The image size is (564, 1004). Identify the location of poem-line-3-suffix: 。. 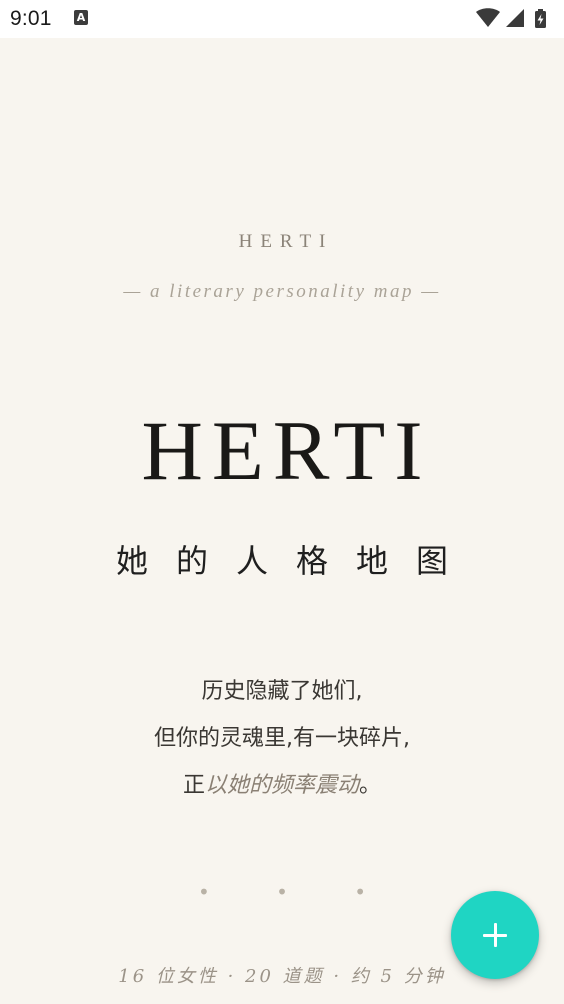
(370, 785).